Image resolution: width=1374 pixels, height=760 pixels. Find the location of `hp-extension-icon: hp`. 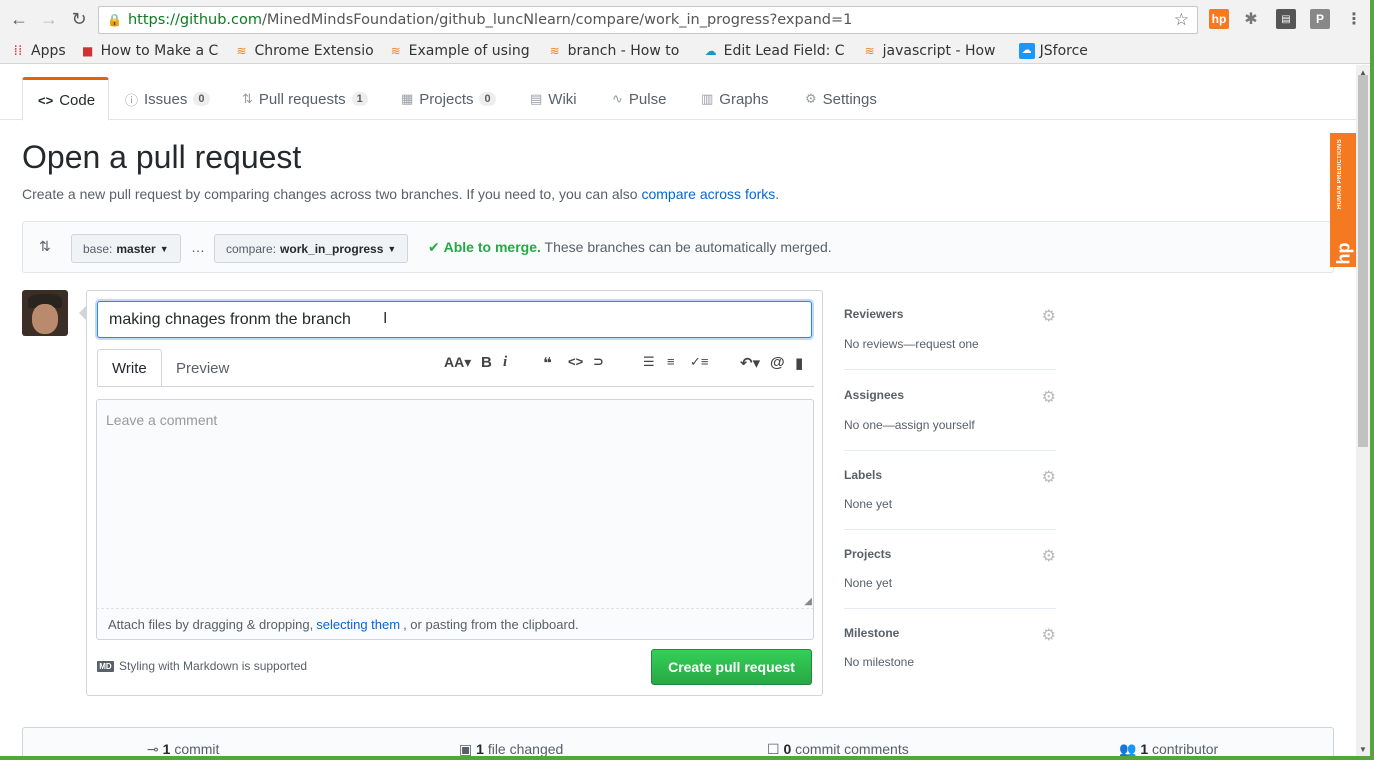

hp-extension-icon: hp is located at coordinates (1219, 19).